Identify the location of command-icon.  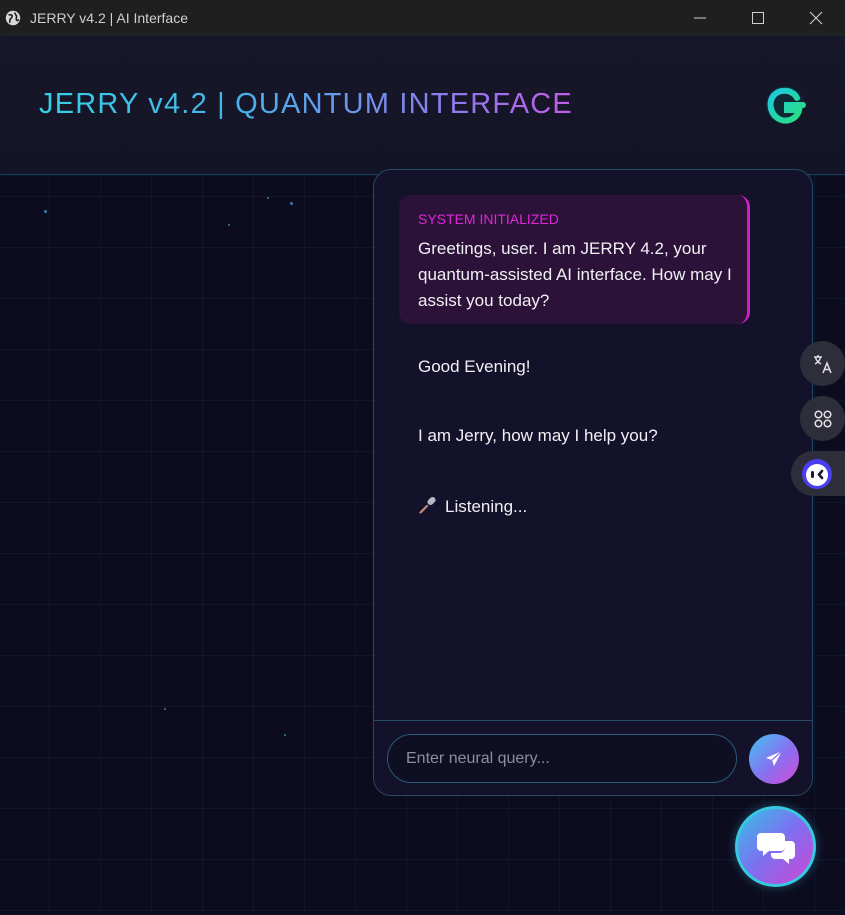
(822, 418).